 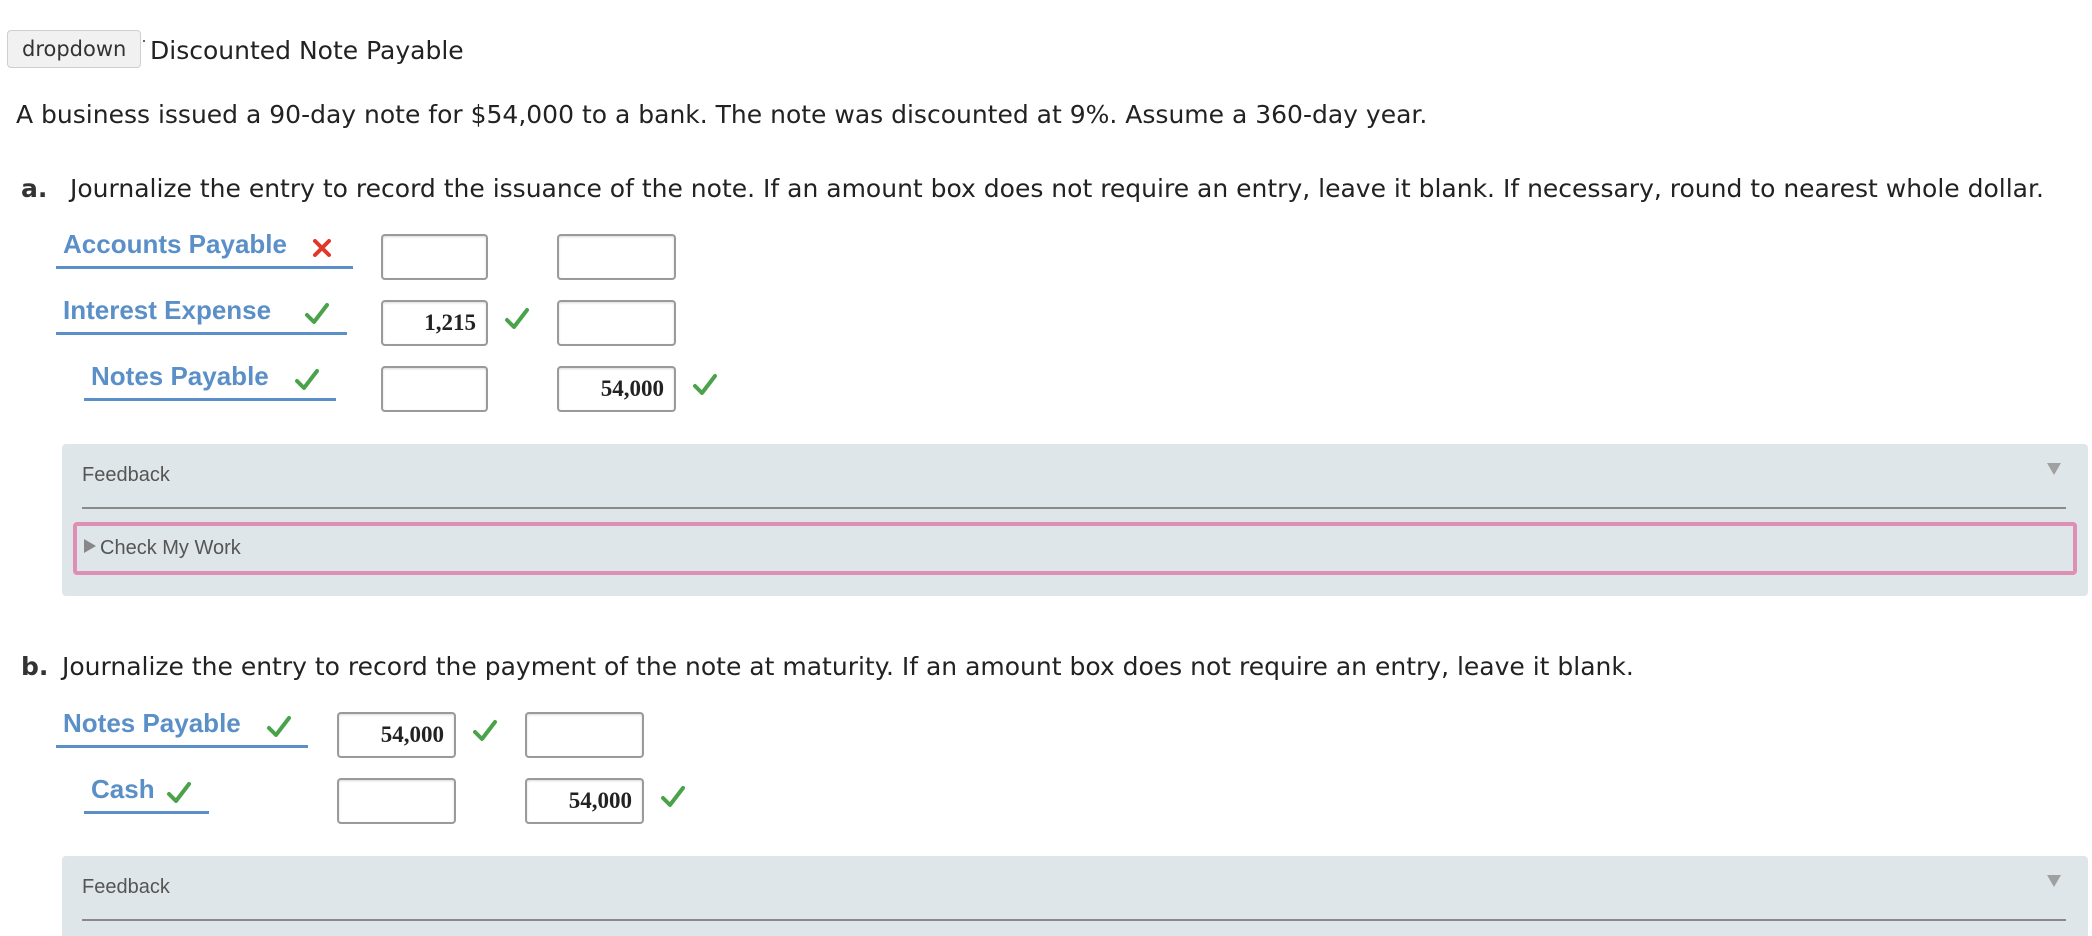 What do you see at coordinates (1075, 896) in the screenshot?
I see `feedback-panel-b: Feedback` at bounding box center [1075, 896].